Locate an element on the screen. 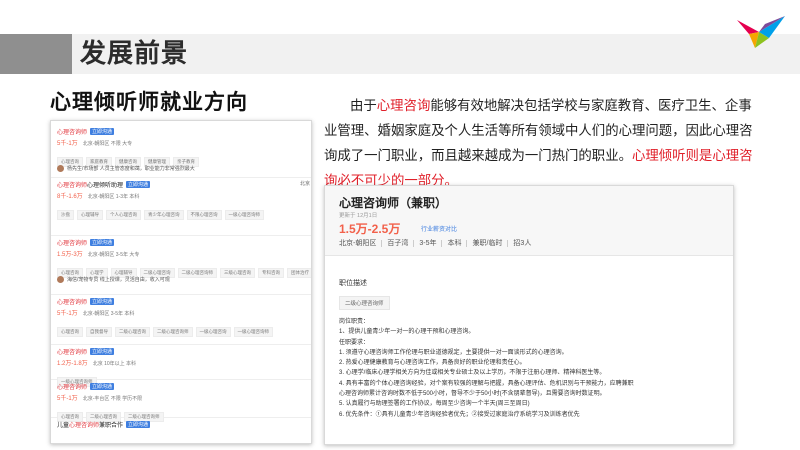 The width and height of the screenshot is (800, 450). job-detail-salary: 1.5万-2.5万 is located at coordinates (370, 229).